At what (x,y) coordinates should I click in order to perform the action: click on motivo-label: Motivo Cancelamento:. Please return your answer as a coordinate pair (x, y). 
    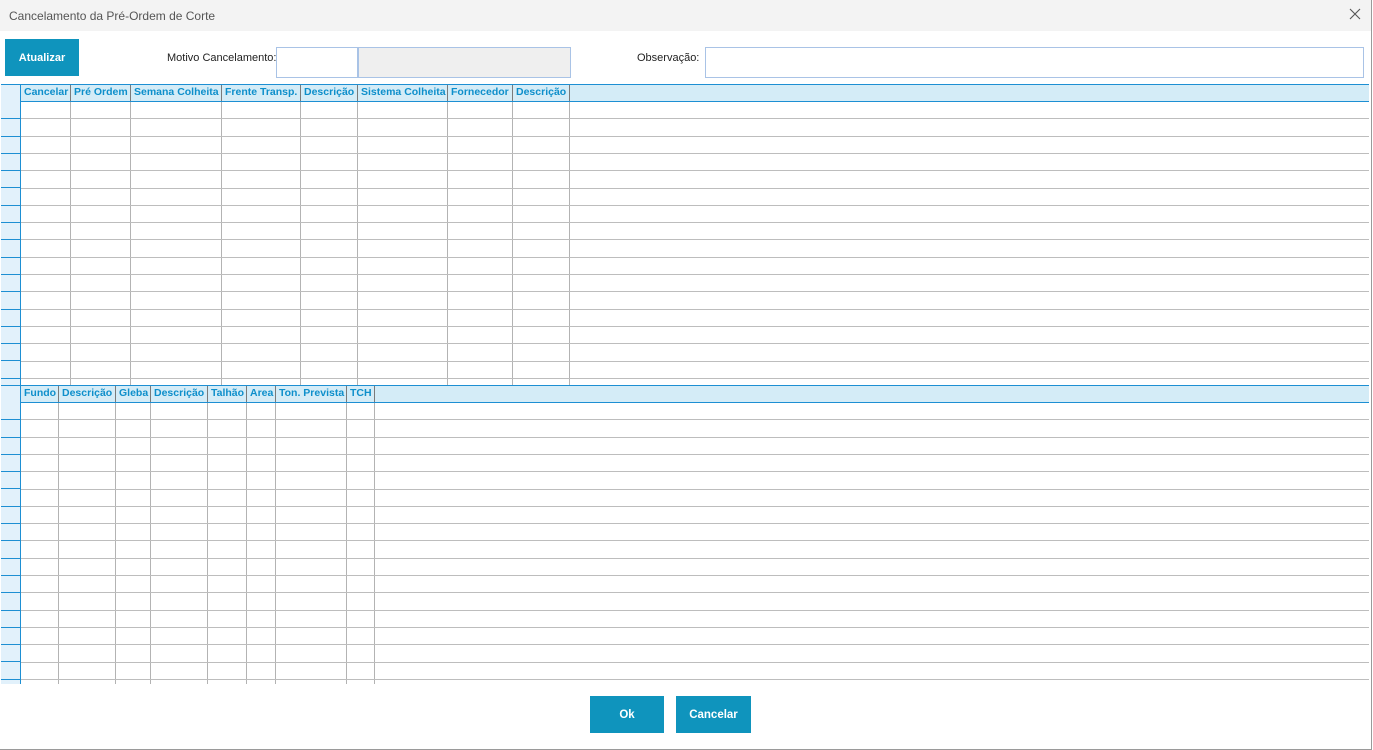
    Looking at the image, I should click on (222, 58).